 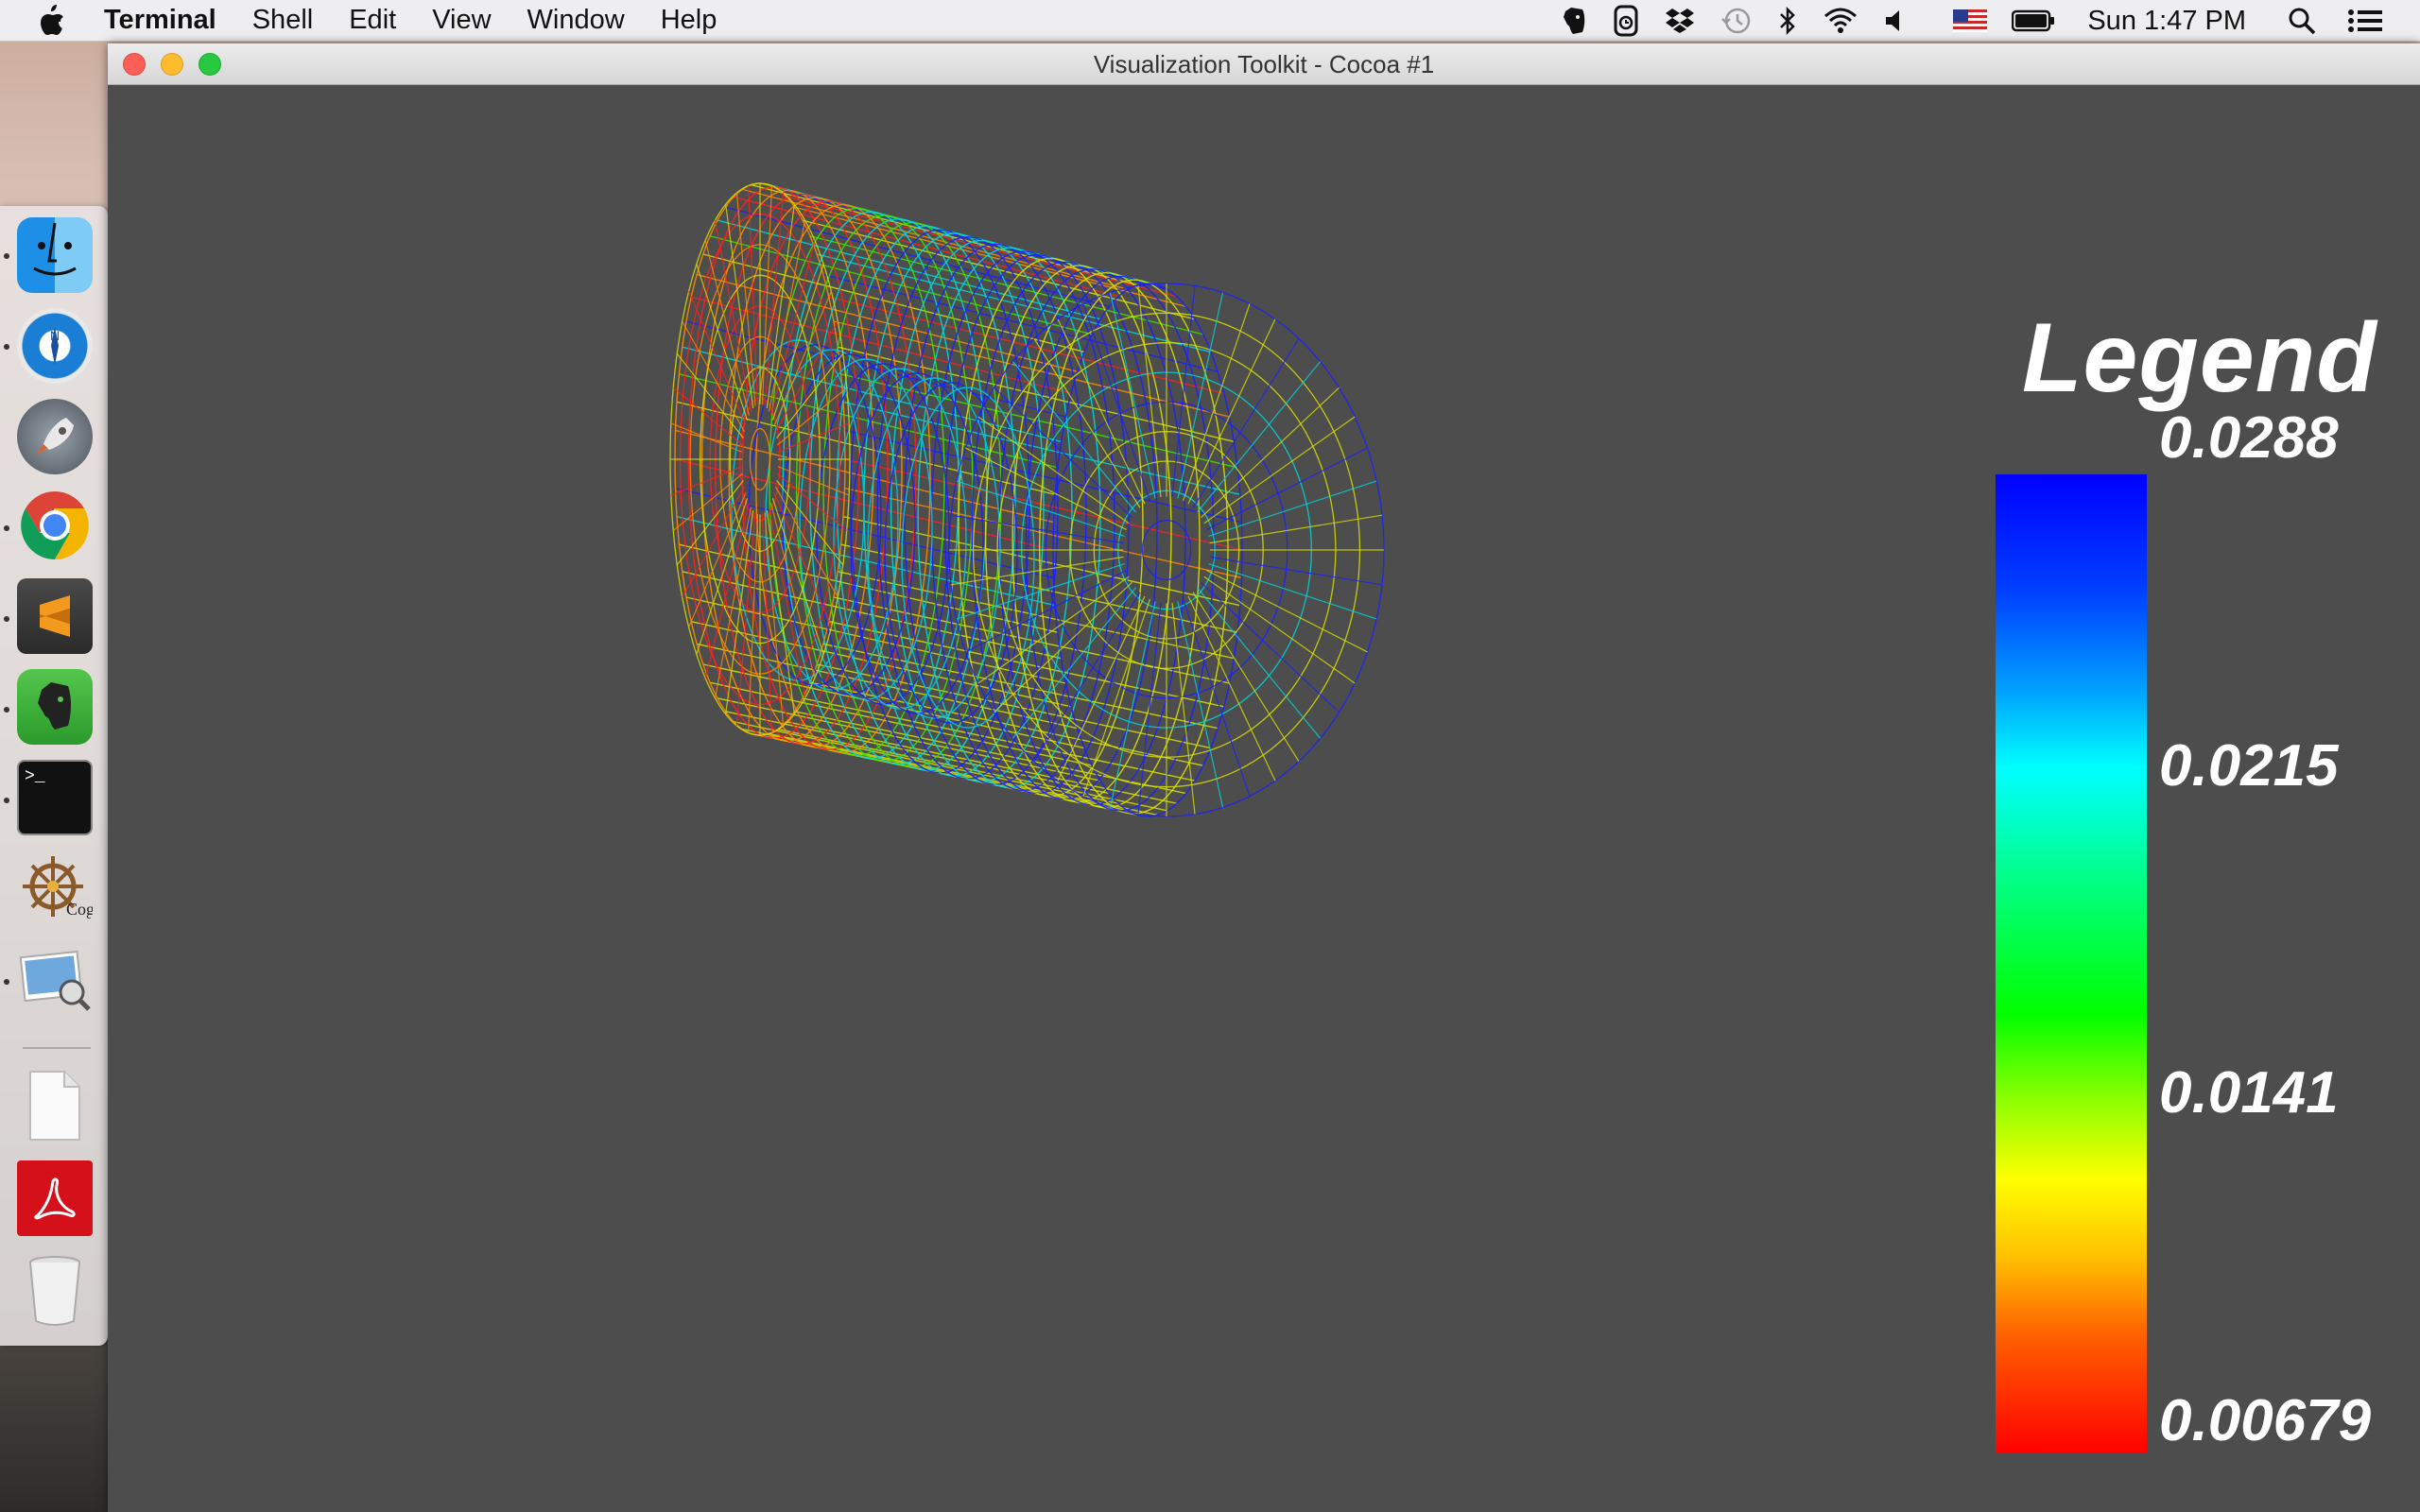 I want to click on chrome-icon, so click(x=55, y=525).